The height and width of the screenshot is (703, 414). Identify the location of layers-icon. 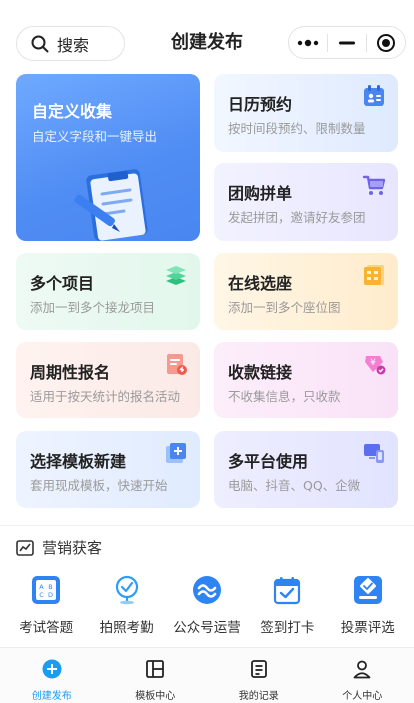
(176, 275).